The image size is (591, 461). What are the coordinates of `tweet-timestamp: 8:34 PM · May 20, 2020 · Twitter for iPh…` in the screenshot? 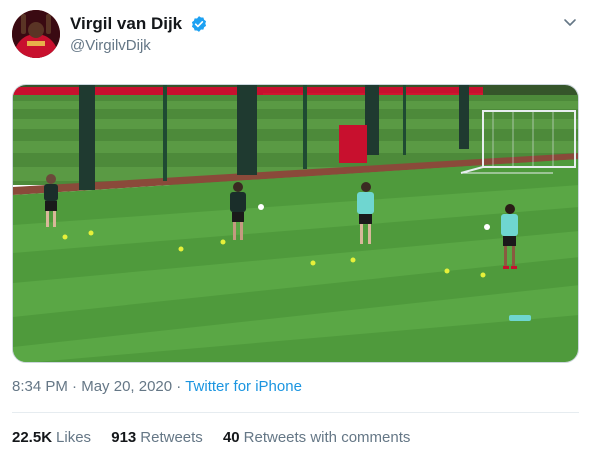 It's located at (157, 386).